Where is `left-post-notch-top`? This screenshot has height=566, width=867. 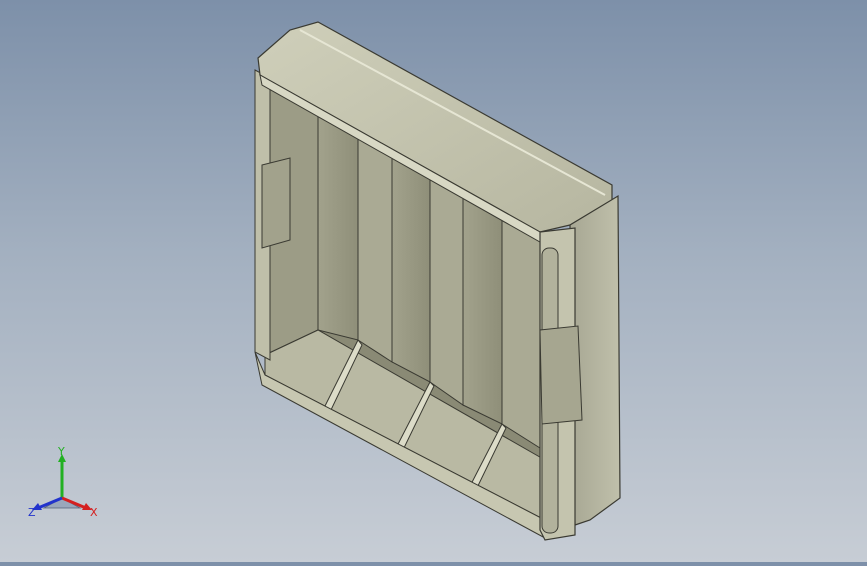
left-post-notch-top is located at coordinates (276, 203).